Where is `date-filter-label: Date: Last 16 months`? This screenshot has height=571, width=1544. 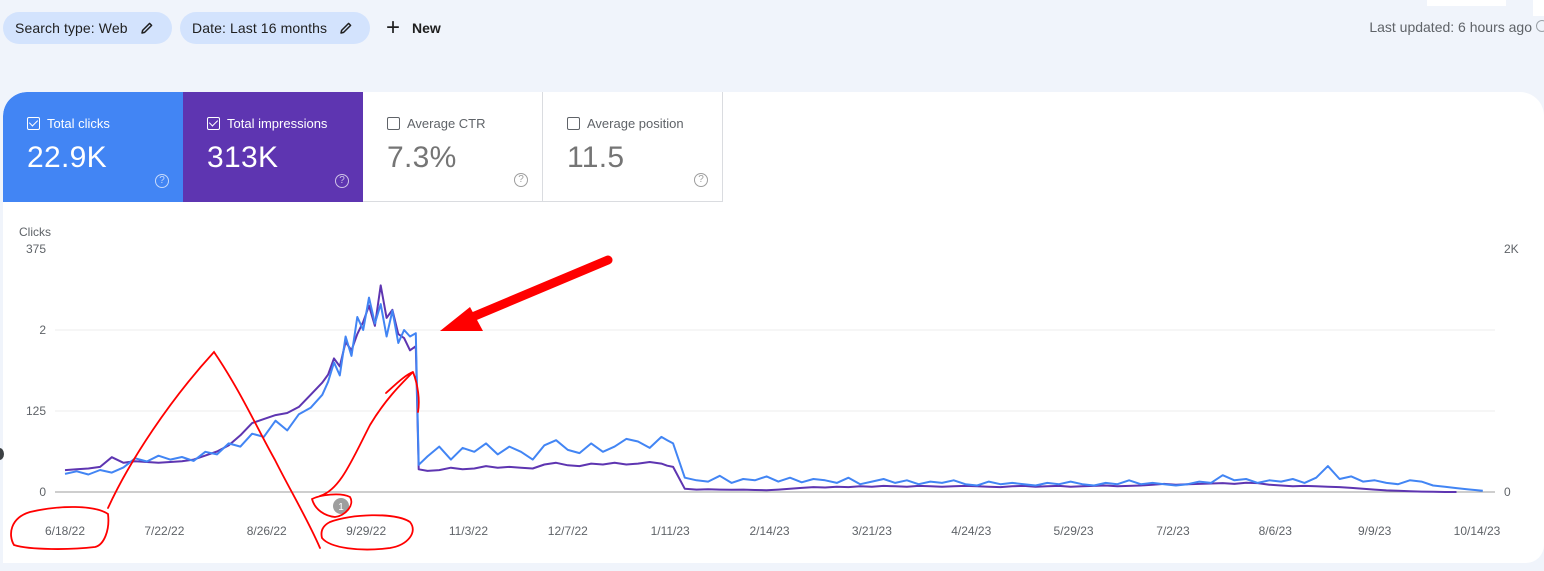 date-filter-label: Date: Last 16 months is located at coordinates (260, 28).